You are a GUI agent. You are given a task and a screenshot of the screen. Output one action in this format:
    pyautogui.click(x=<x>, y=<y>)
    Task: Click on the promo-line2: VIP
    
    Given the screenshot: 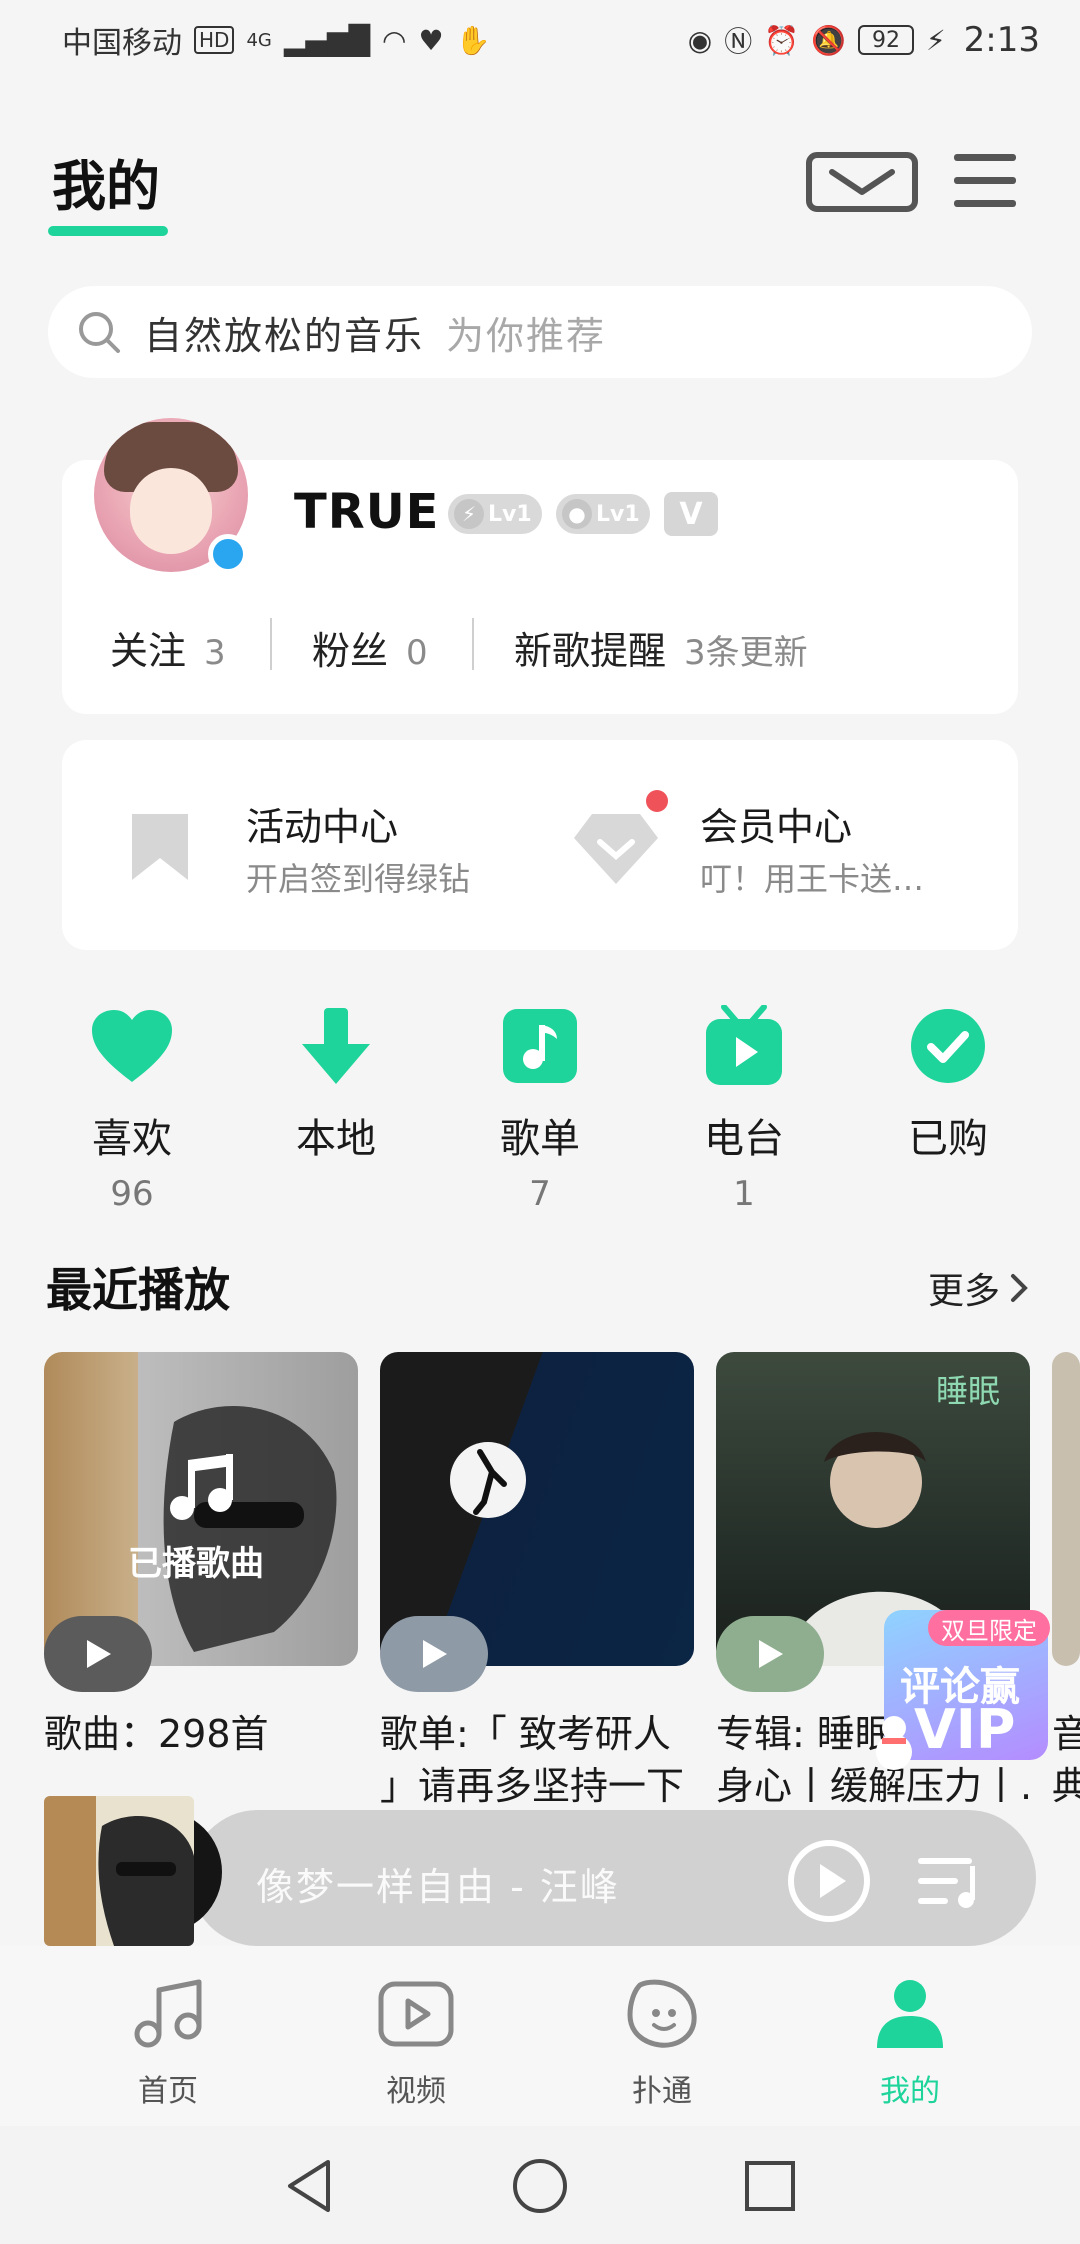 What is the action you would take?
    pyautogui.click(x=965, y=1729)
    